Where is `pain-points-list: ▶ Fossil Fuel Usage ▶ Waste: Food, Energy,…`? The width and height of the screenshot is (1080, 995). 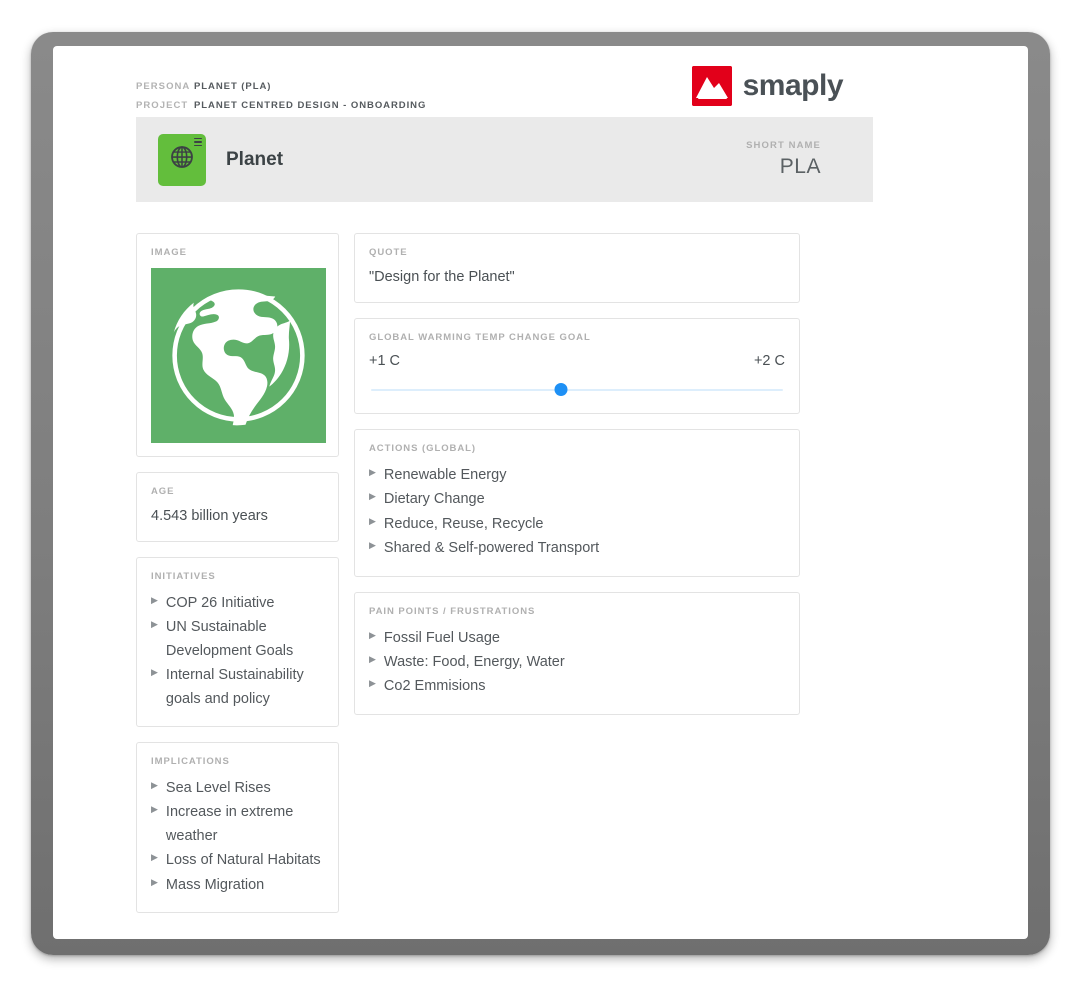 pain-points-list: ▶ Fossil Fuel Usage ▶ Waste: Food, Energy,… is located at coordinates (577, 663).